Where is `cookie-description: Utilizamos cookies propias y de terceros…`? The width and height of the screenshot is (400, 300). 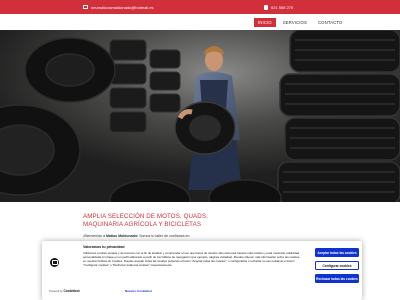 cookie-description: Utilizamos cookies propias y de terceros… is located at coordinates (191, 259).